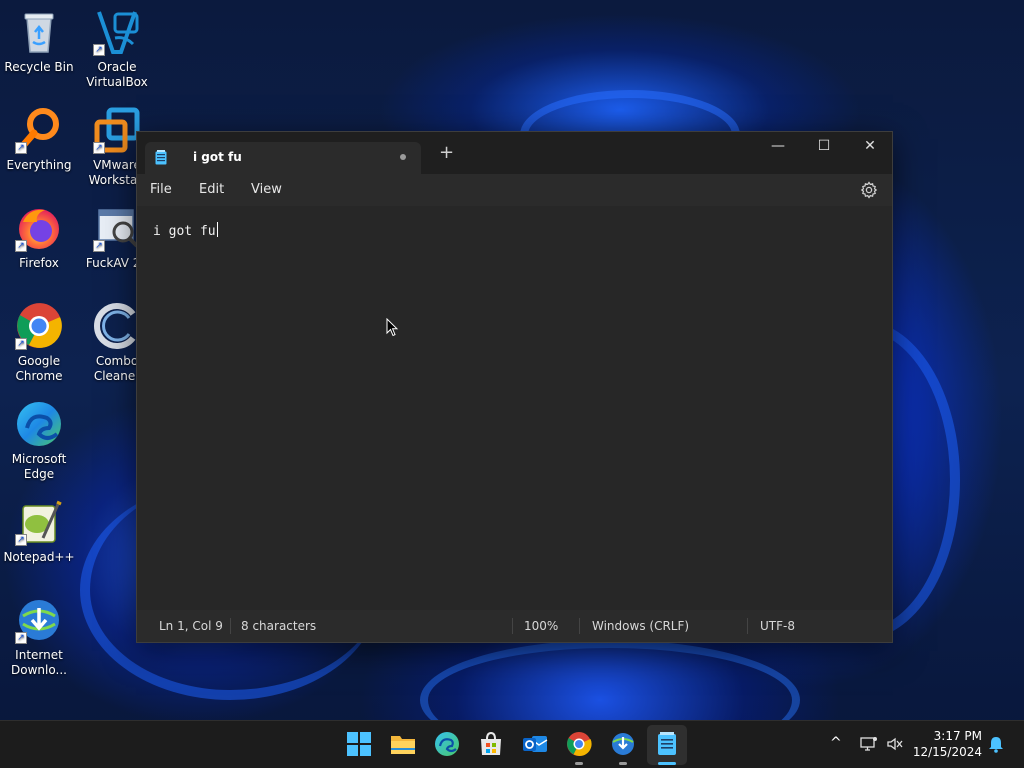  Describe the element at coordinates (667, 744) in the screenshot. I see `notepad-taskbar-icon` at that location.